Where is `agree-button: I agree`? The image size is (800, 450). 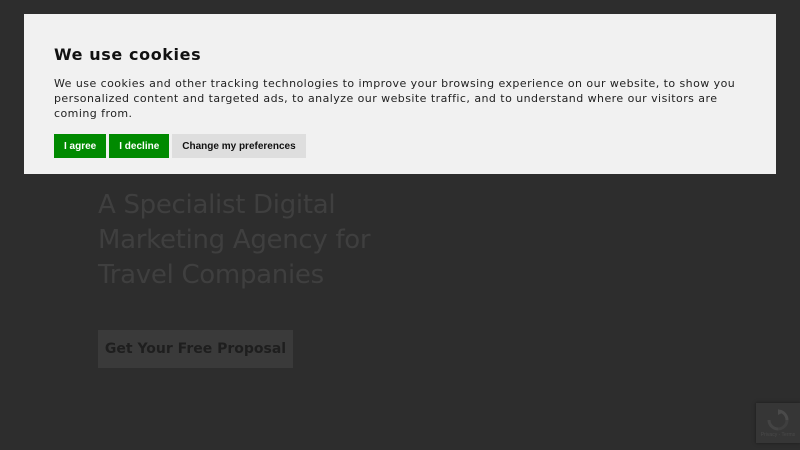 agree-button: I agree is located at coordinates (80, 146).